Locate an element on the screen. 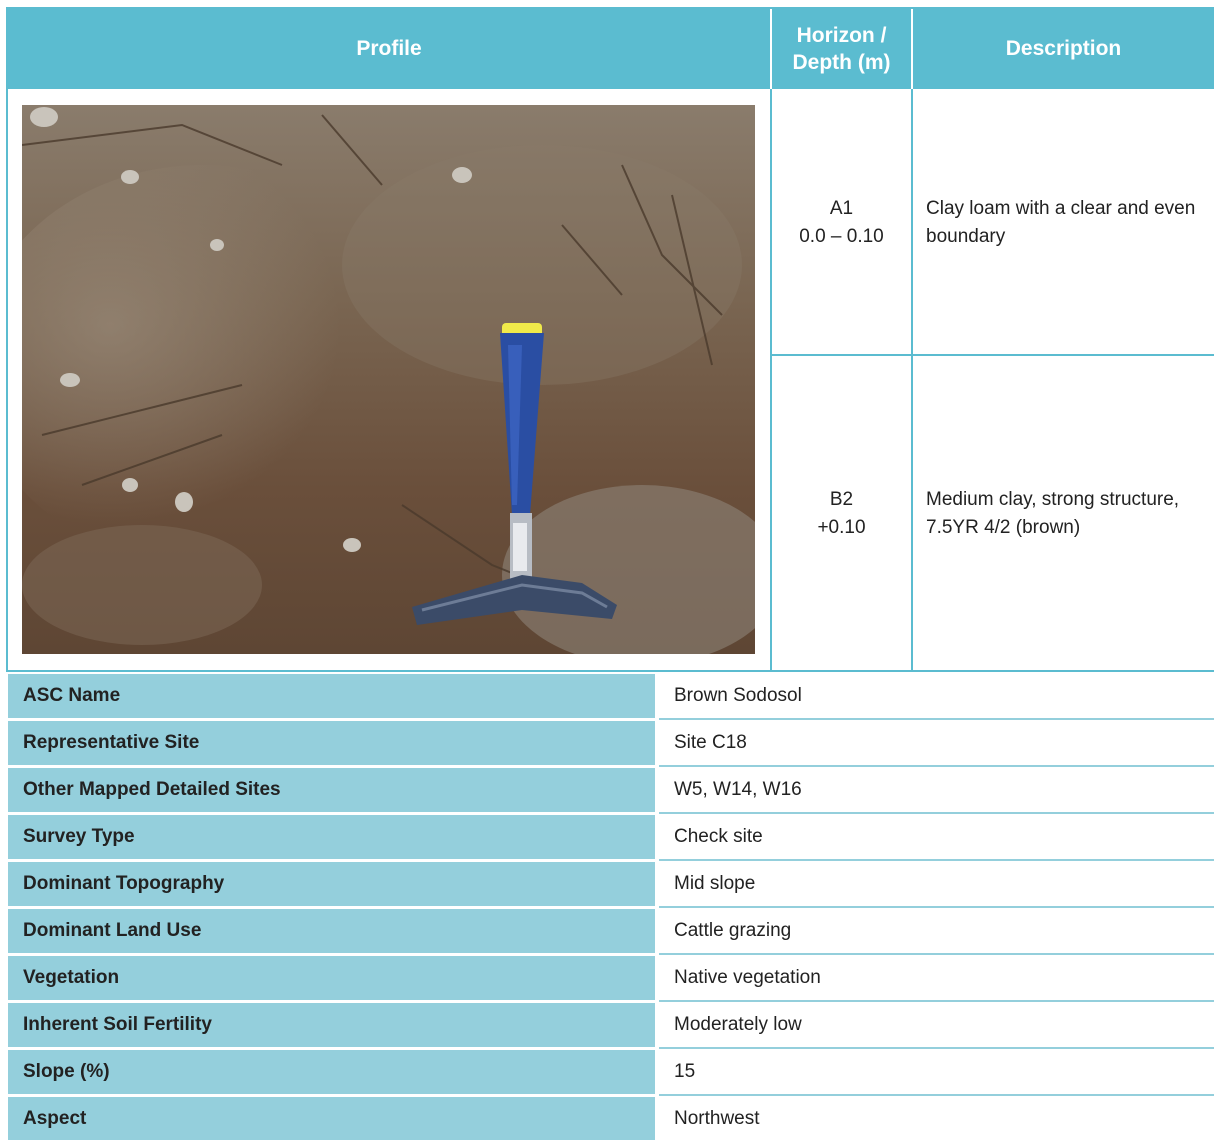 The height and width of the screenshot is (1140, 1214). attribute-label: Other Mapped Detailed Sites is located at coordinates (331, 790).